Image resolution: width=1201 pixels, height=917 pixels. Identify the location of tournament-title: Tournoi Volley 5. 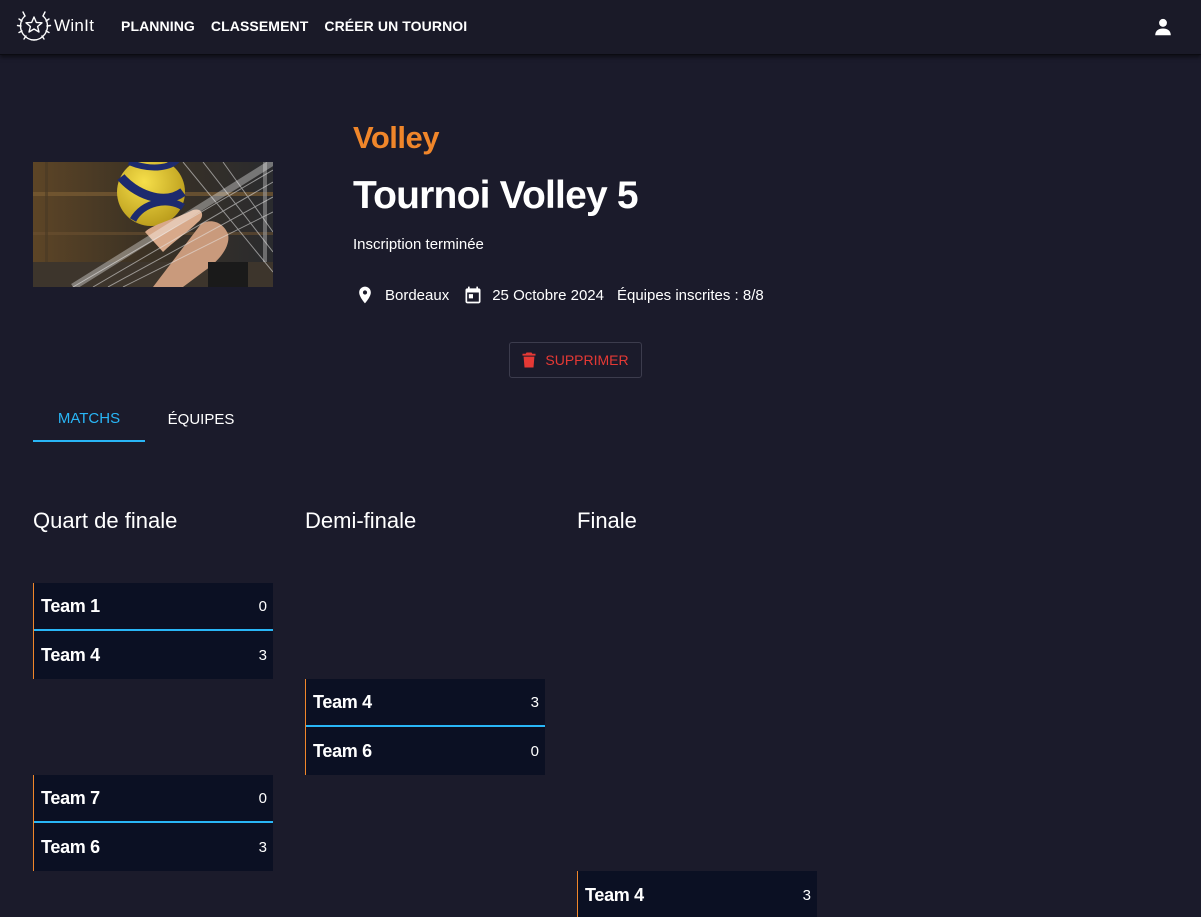
(496, 195).